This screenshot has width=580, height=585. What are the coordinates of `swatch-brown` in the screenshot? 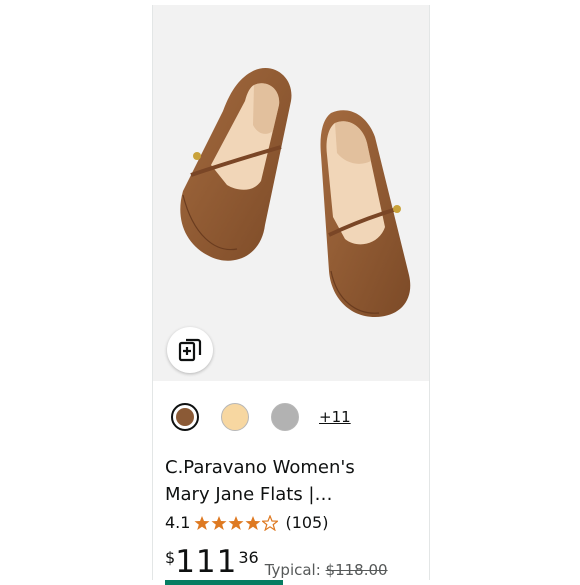 It's located at (185, 417).